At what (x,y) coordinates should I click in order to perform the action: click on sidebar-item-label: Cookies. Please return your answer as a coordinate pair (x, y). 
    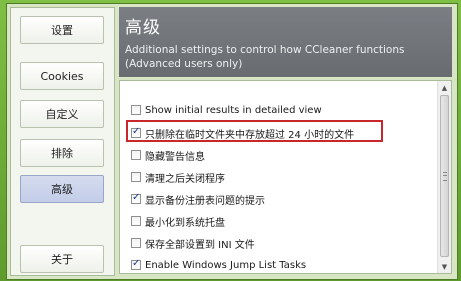
    Looking at the image, I should click on (62, 76).